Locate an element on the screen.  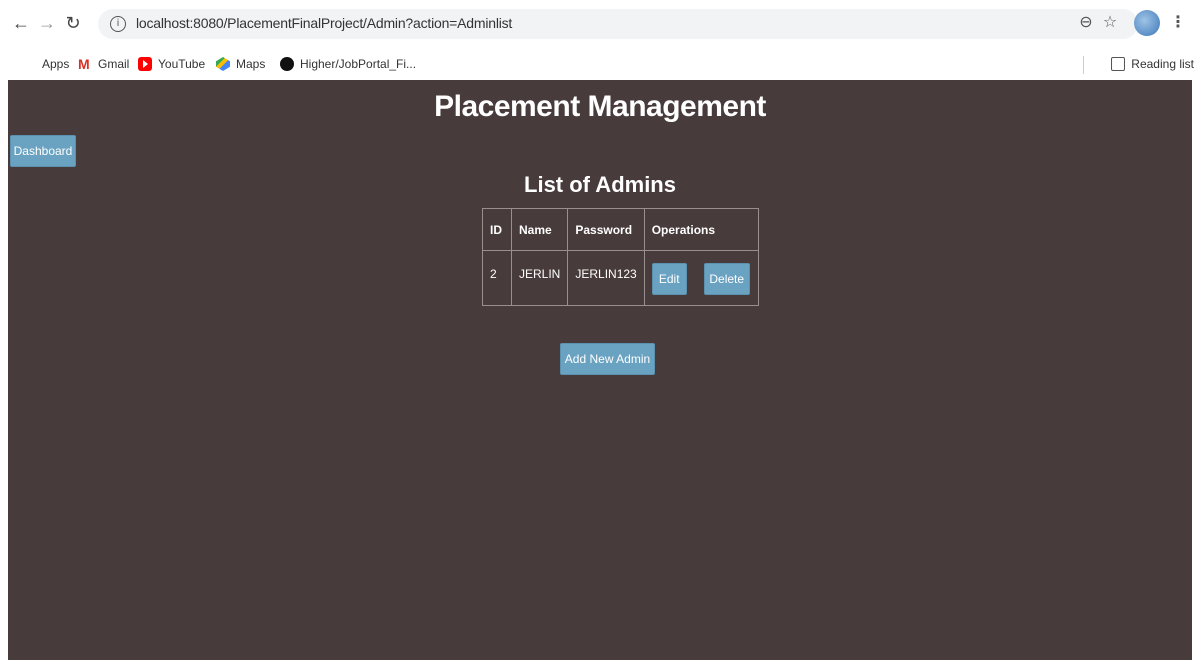
github-icon is located at coordinates (287, 64).